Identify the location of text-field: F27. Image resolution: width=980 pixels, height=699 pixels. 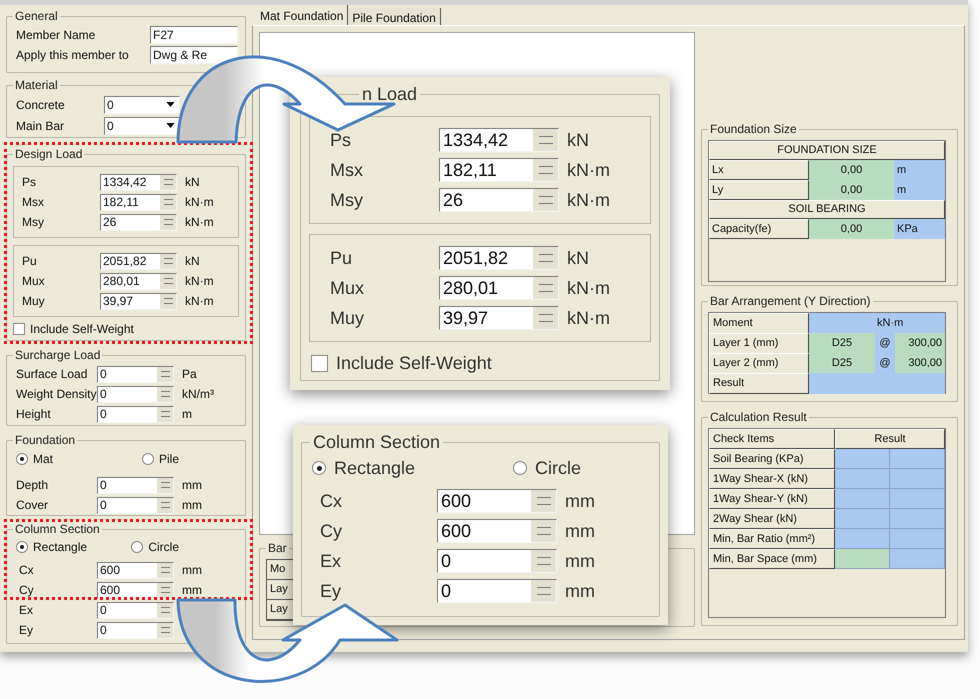
(194, 35).